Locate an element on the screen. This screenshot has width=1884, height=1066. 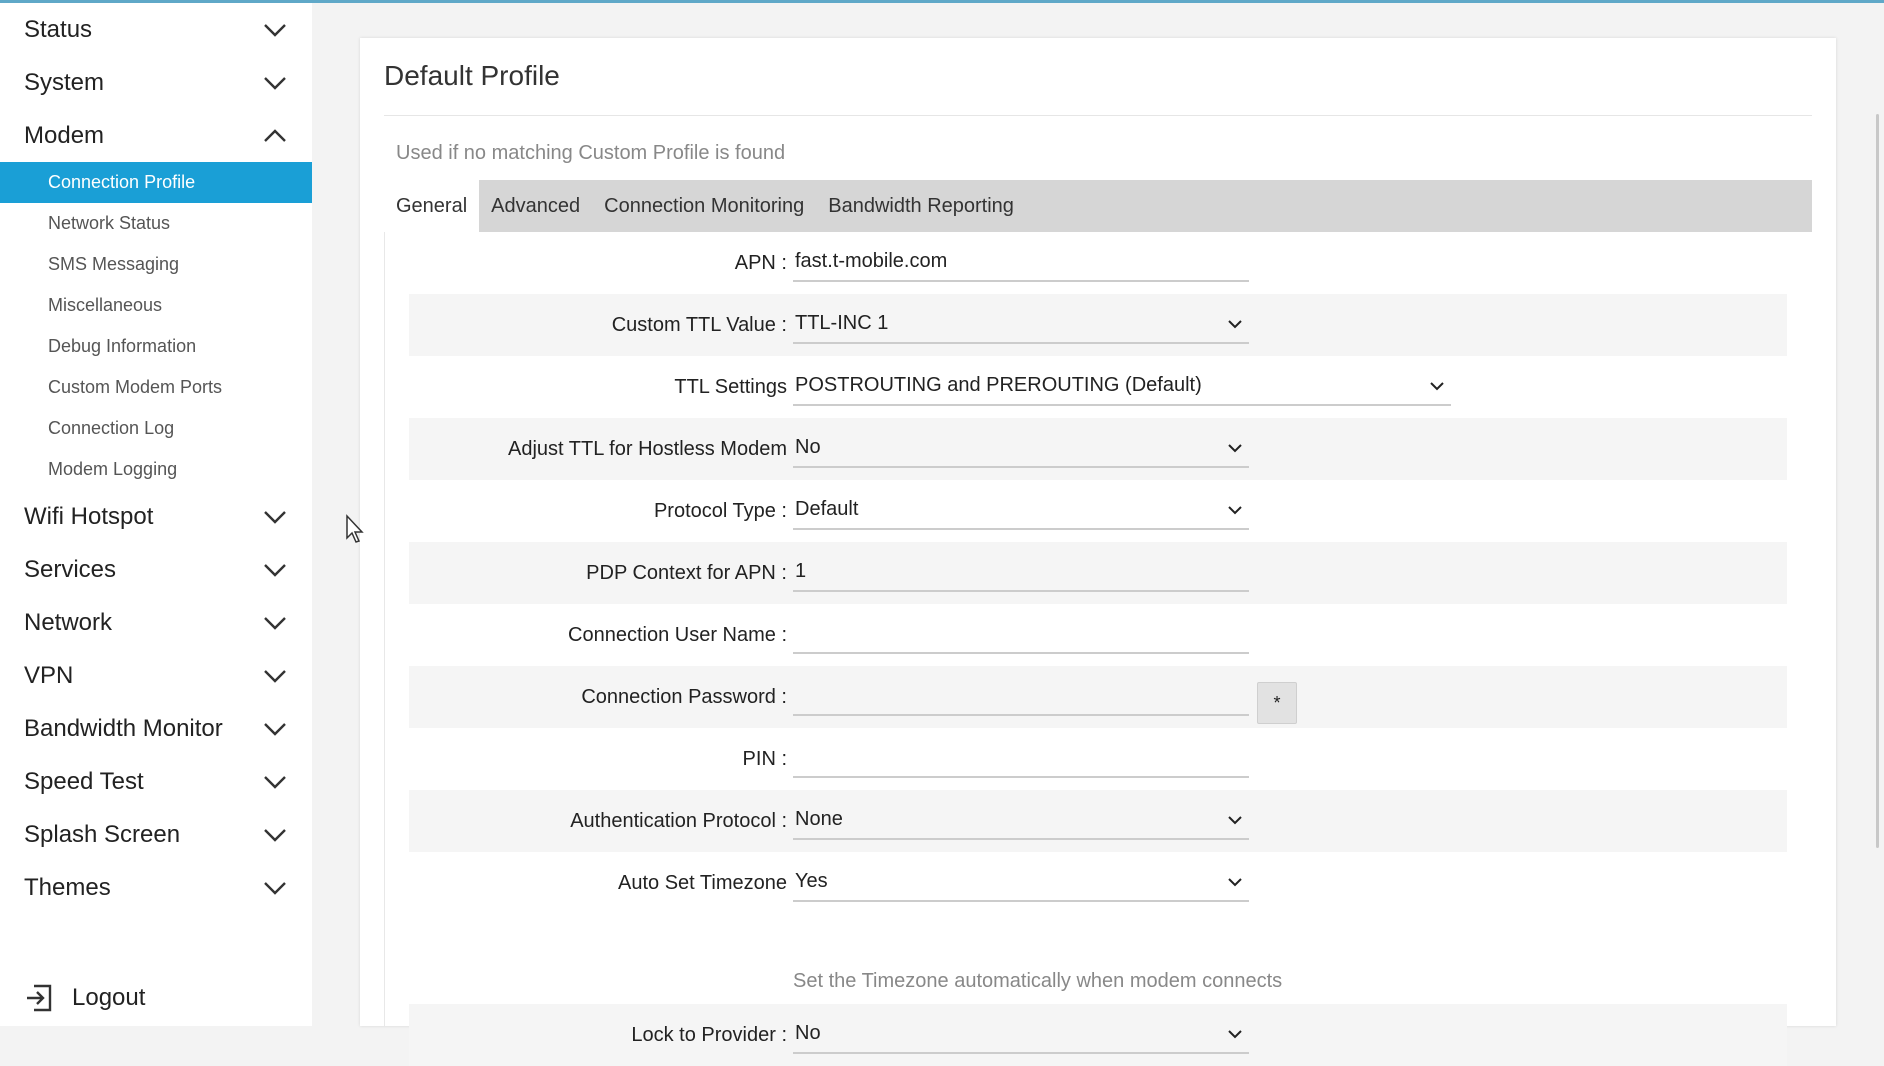
row-protocol-type: Protocol Type : Default is located at coordinates (1098, 511).